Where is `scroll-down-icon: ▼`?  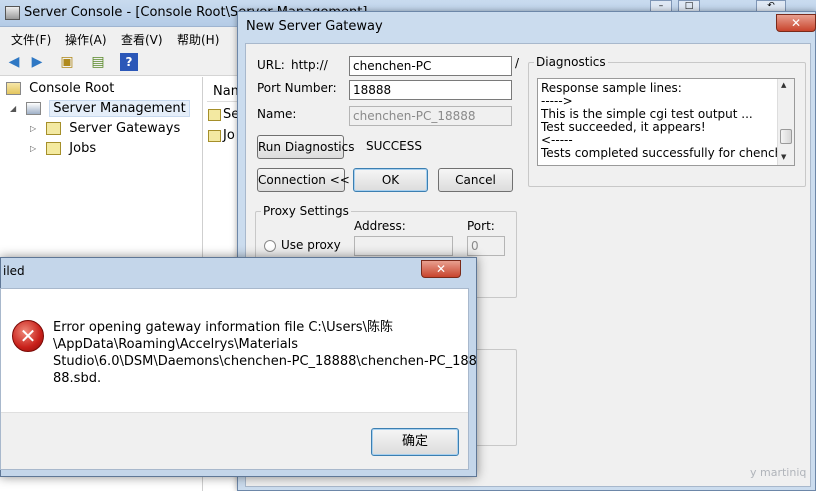 scroll-down-icon: ▼ is located at coordinates (783, 157).